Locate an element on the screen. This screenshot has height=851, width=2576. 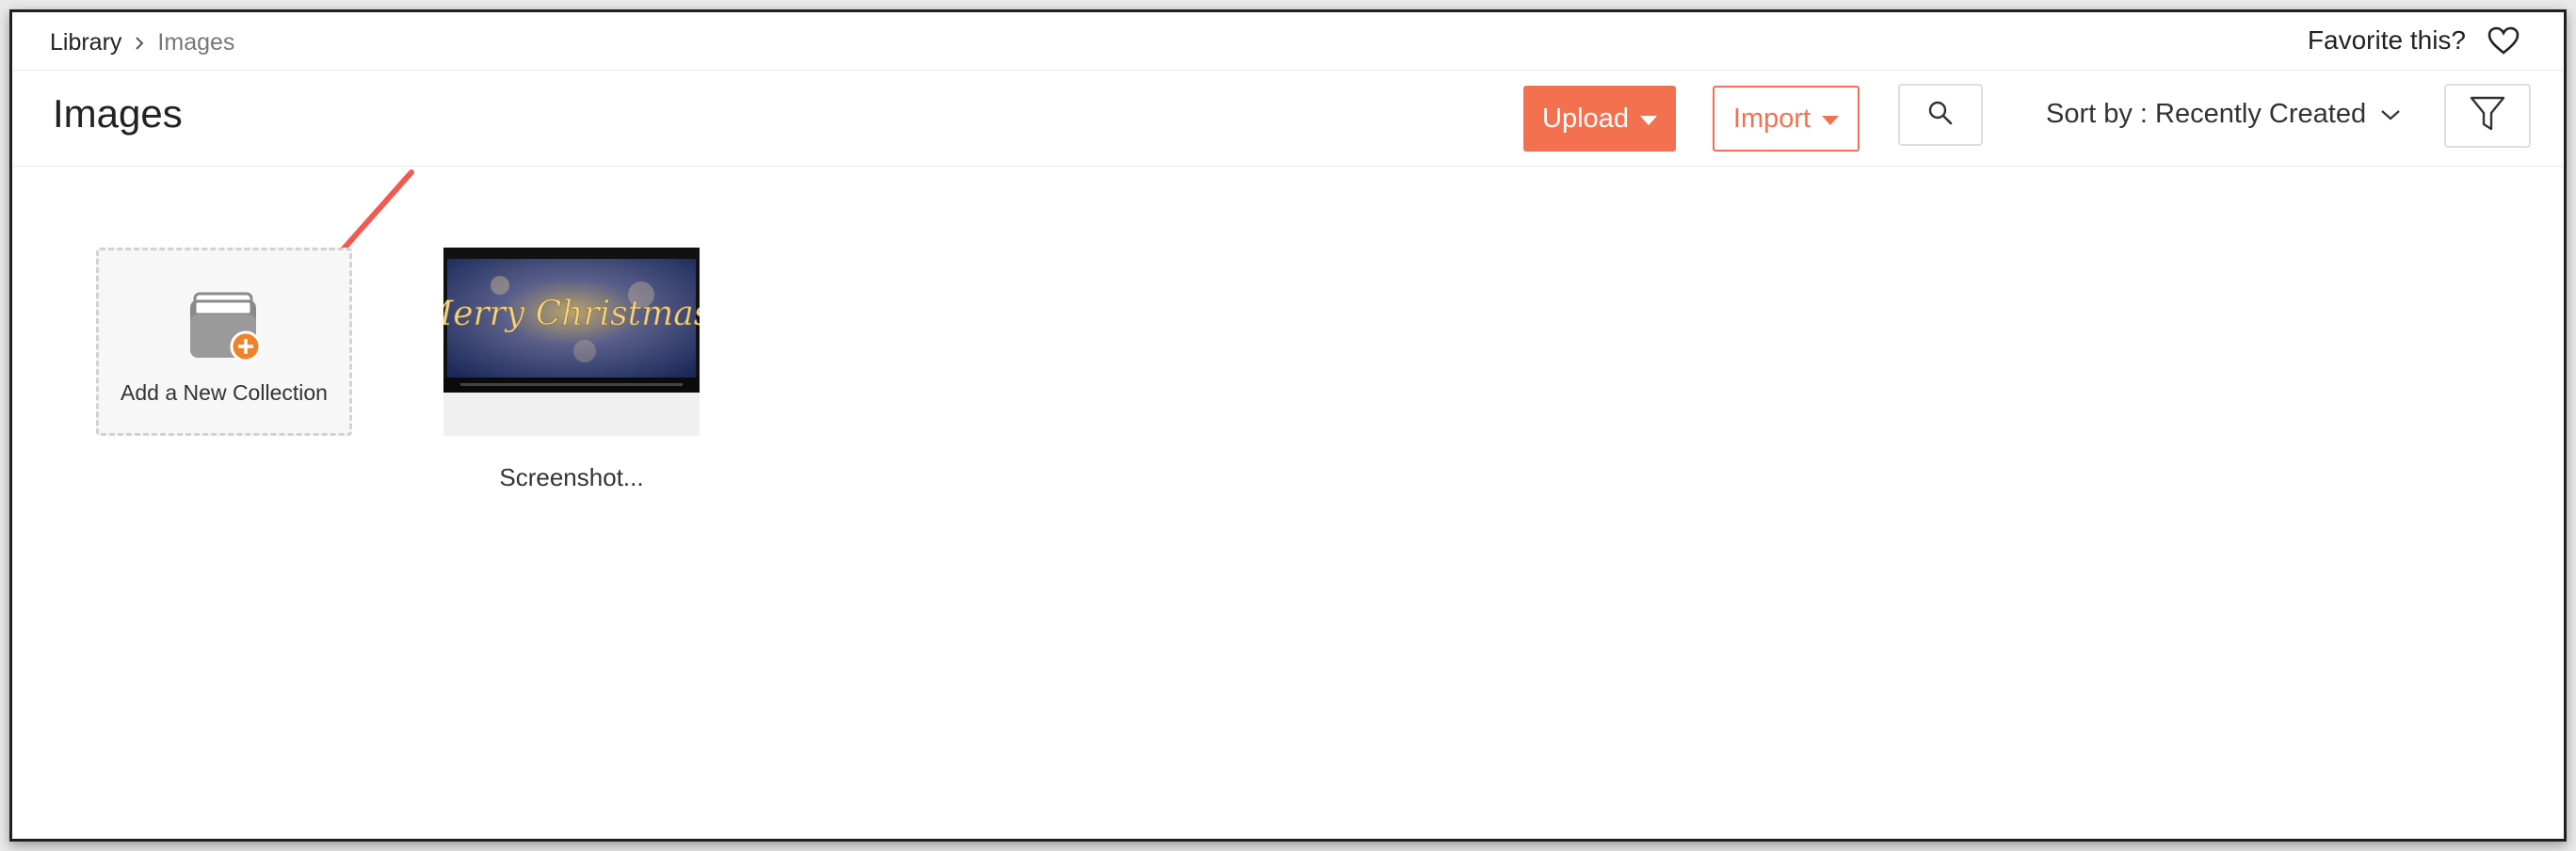
breadcrumb-bar: Library Images Favorite this? is located at coordinates (1288, 41).